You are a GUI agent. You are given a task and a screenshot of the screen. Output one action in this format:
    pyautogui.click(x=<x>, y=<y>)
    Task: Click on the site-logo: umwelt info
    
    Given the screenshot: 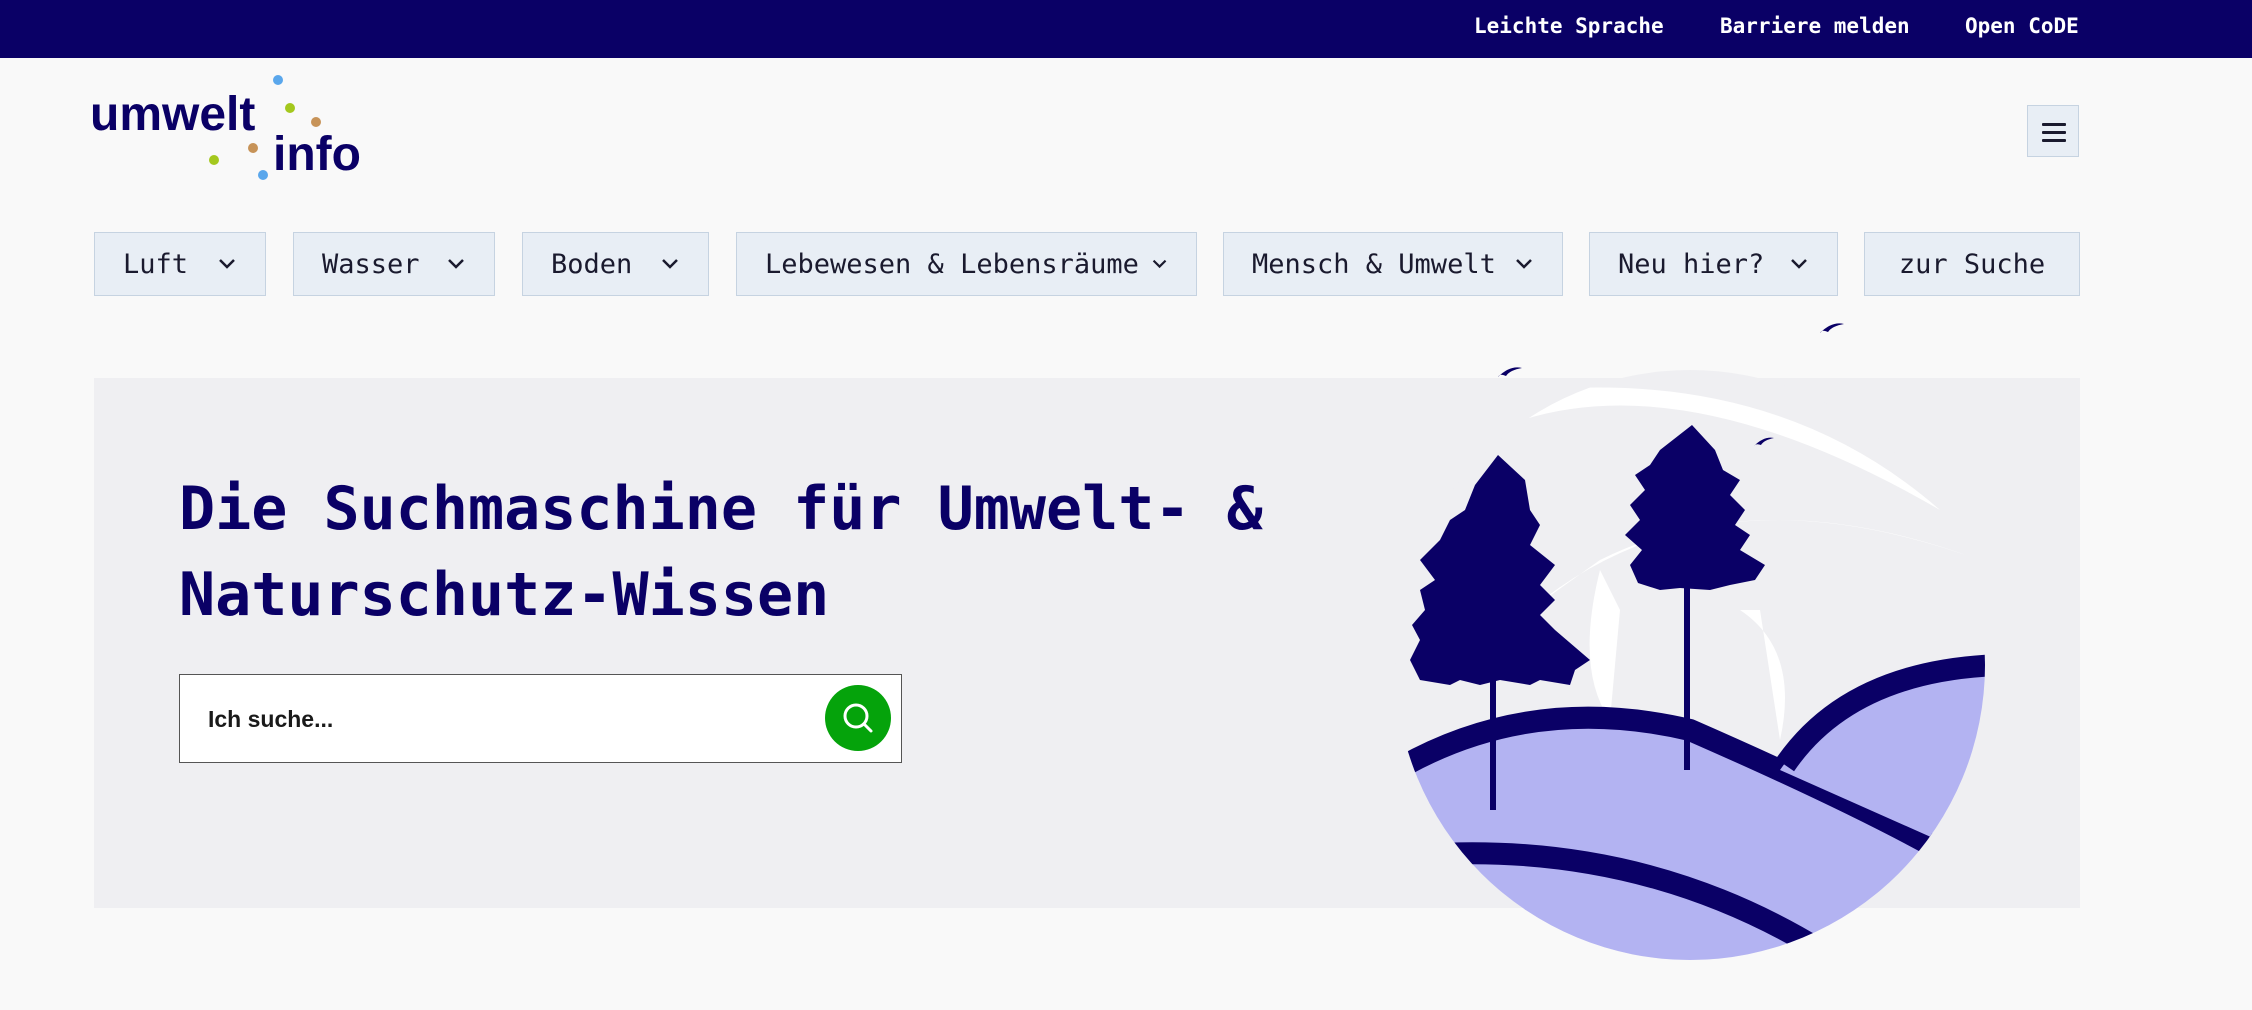 What is the action you would take?
    pyautogui.click(x=238, y=130)
    